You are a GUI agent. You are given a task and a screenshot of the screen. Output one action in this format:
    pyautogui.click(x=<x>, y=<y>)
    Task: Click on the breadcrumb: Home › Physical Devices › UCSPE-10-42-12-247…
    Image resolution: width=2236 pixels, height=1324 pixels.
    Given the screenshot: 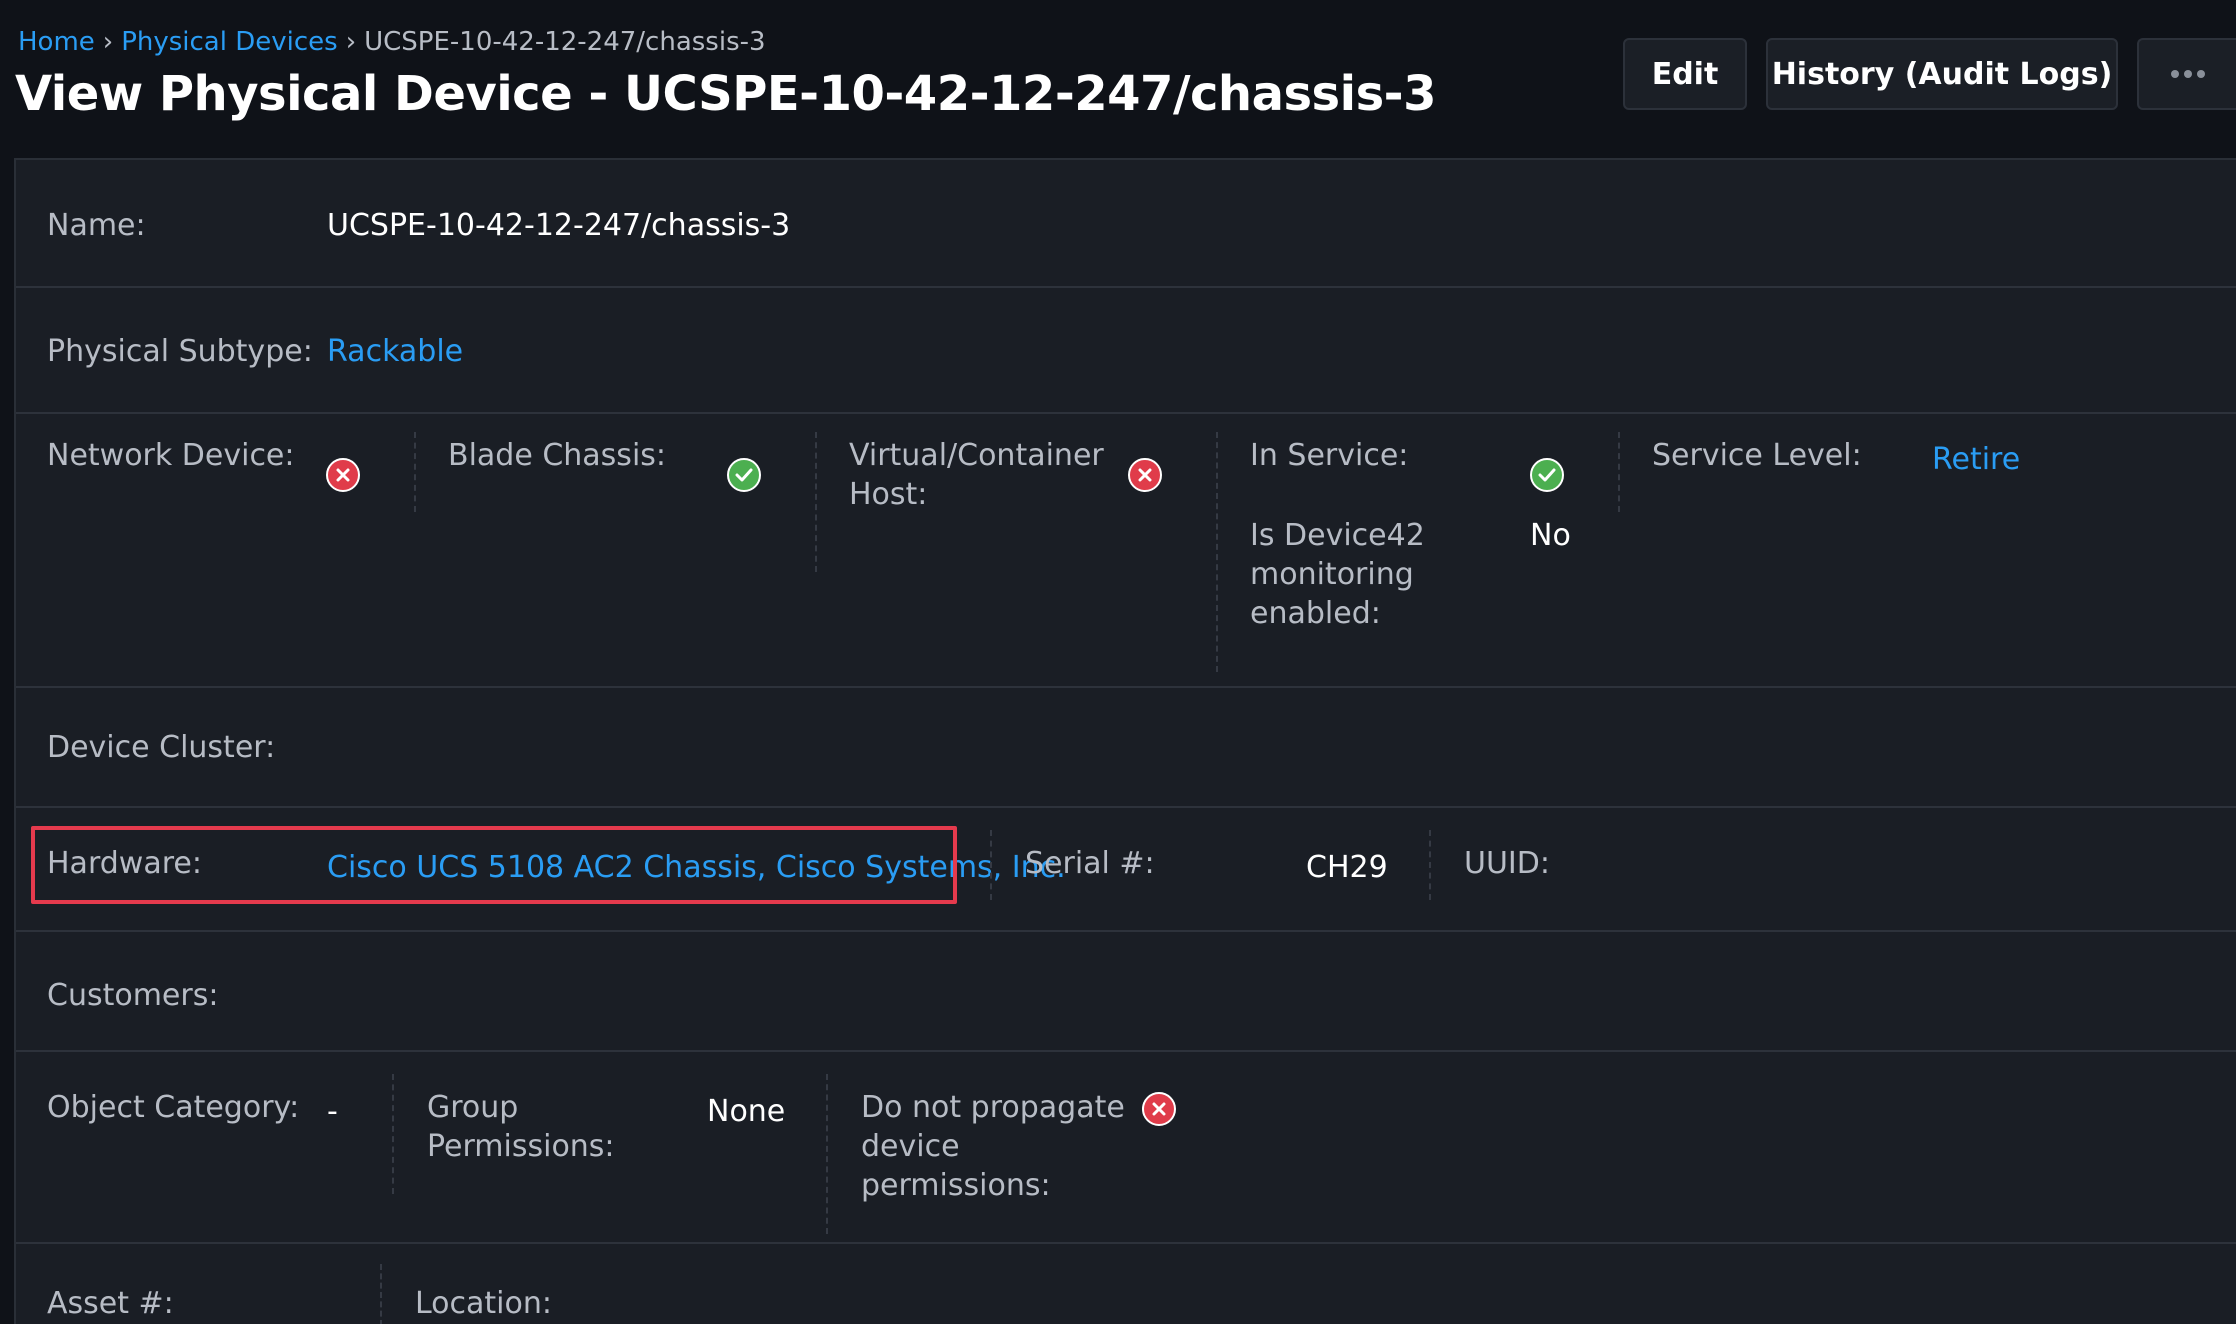 What is the action you would take?
    pyautogui.click(x=392, y=42)
    